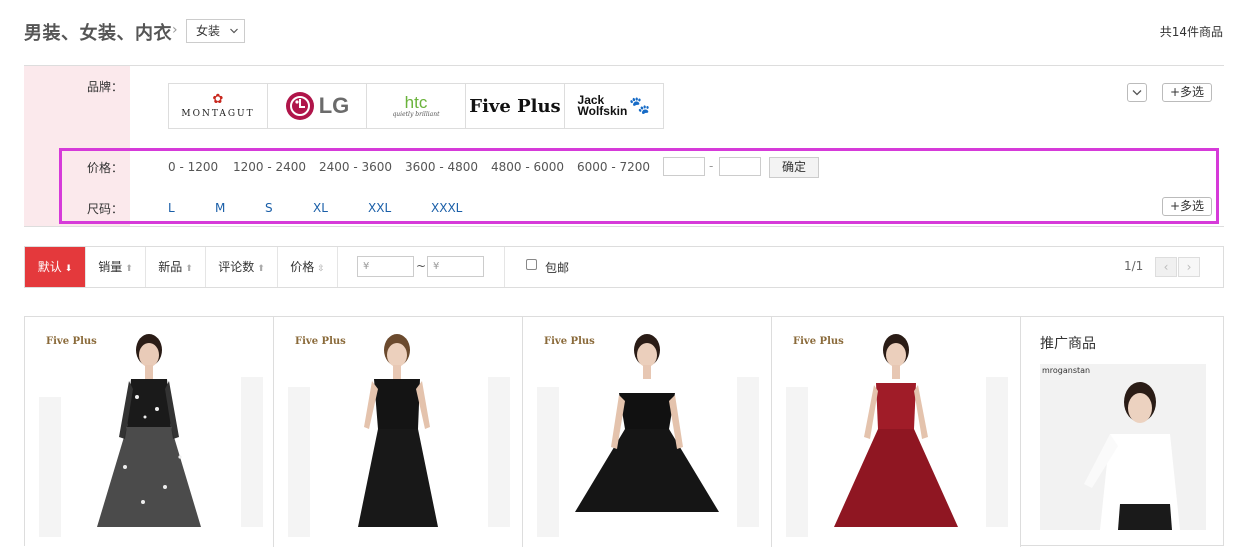 Image resolution: width=1253 pixels, height=547 pixels. I want to click on category-dropdown: 女装, so click(215, 31).